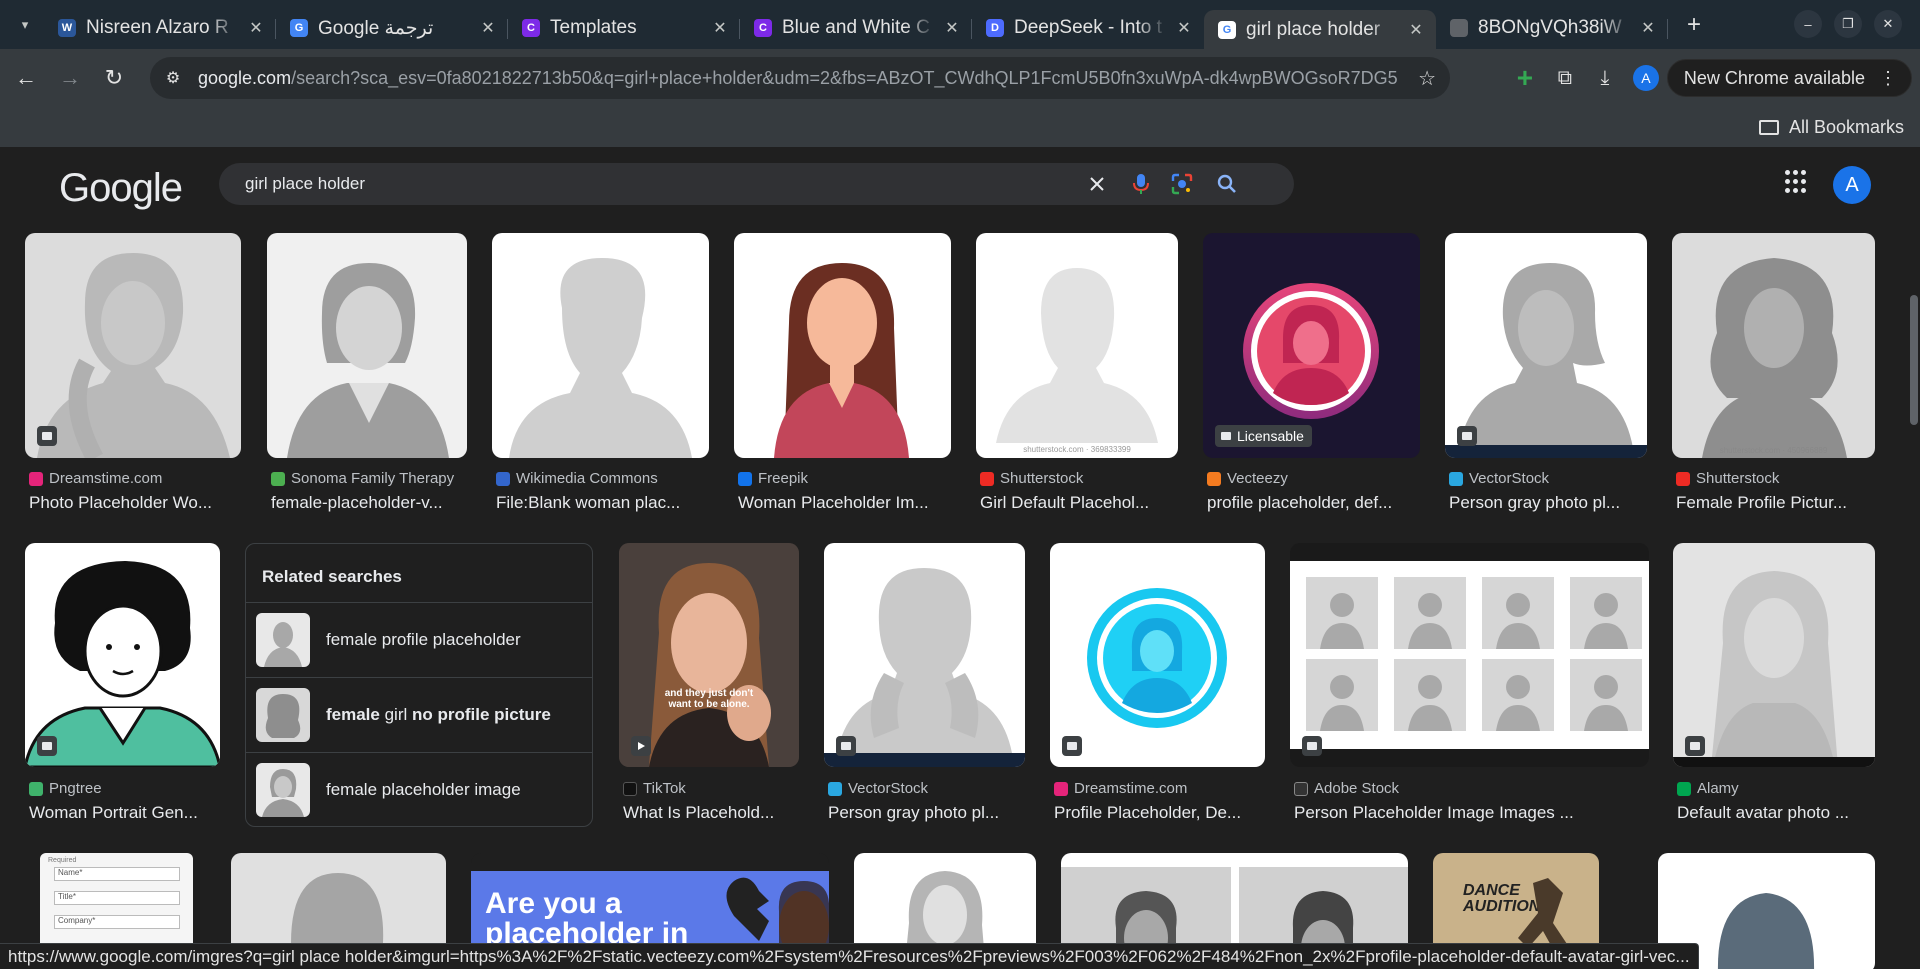 This screenshot has width=1920, height=969. What do you see at coordinates (392, 28) in the screenshot?
I see `browser-tab: G Google ترجمة ✕` at bounding box center [392, 28].